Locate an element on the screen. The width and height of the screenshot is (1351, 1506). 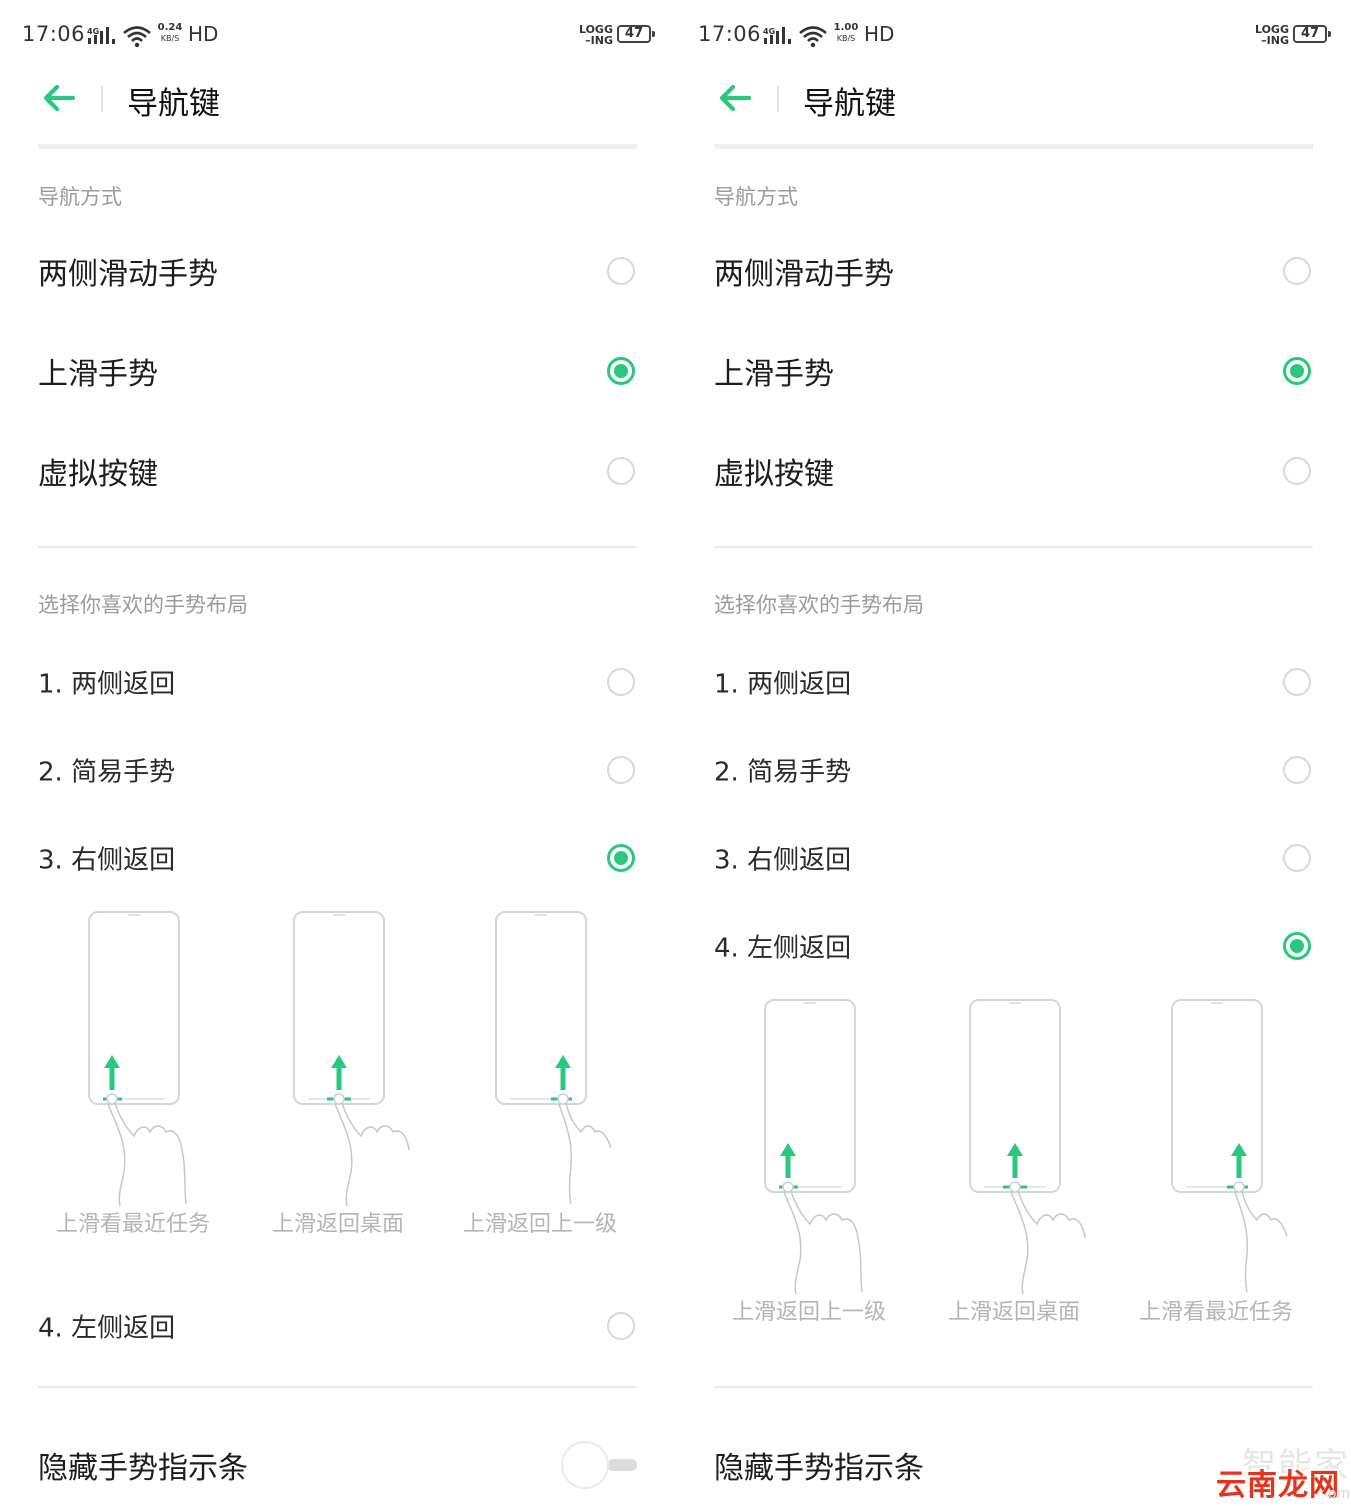
gesture-illustration-recent: 上滑看最近任务 is located at coordinates (133, 1073).